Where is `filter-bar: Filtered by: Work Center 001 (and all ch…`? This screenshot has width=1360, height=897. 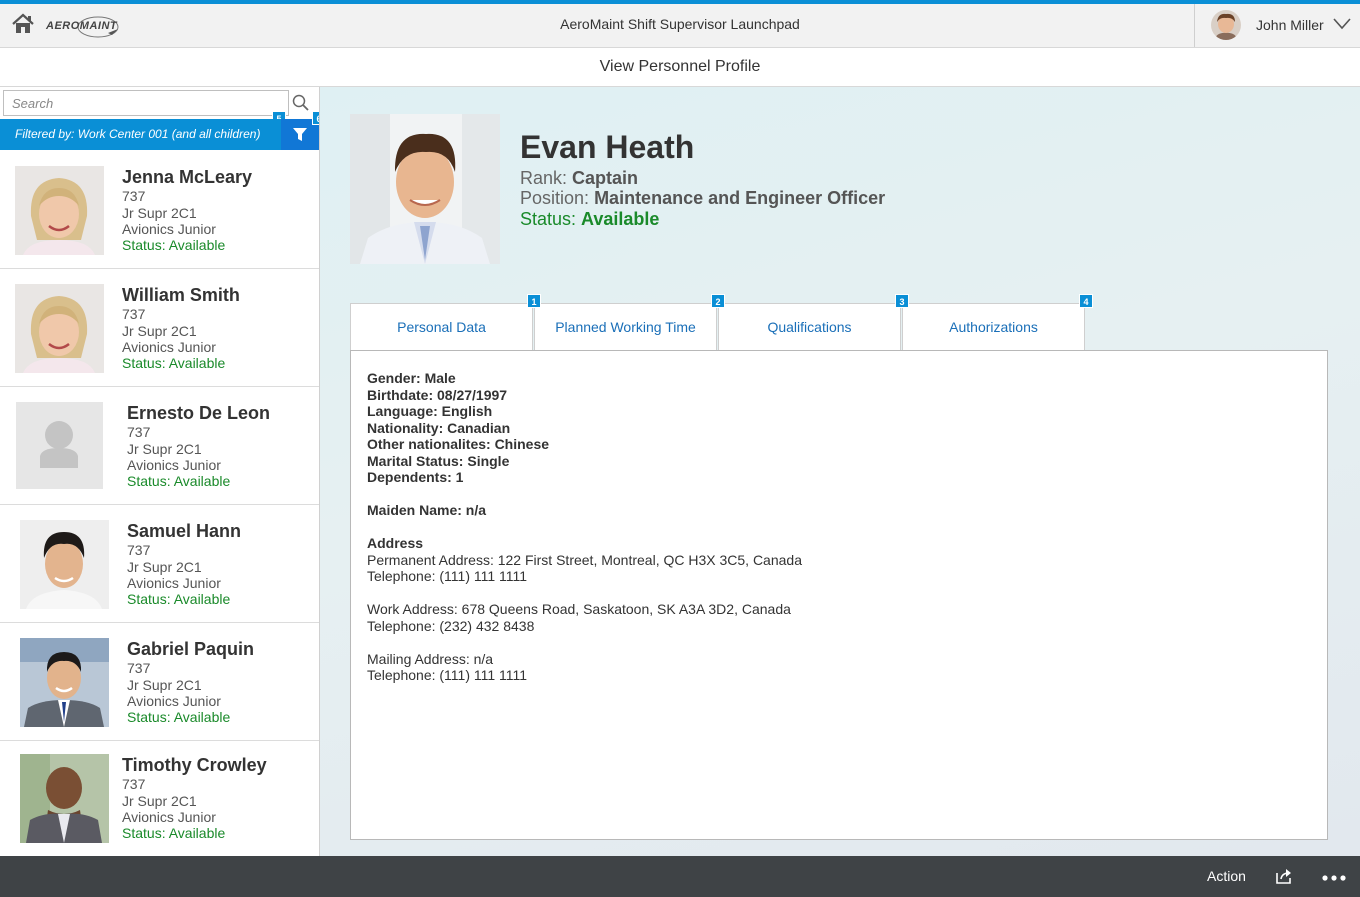
filter-bar: Filtered by: Work Center 001 (and all ch… is located at coordinates (159, 134).